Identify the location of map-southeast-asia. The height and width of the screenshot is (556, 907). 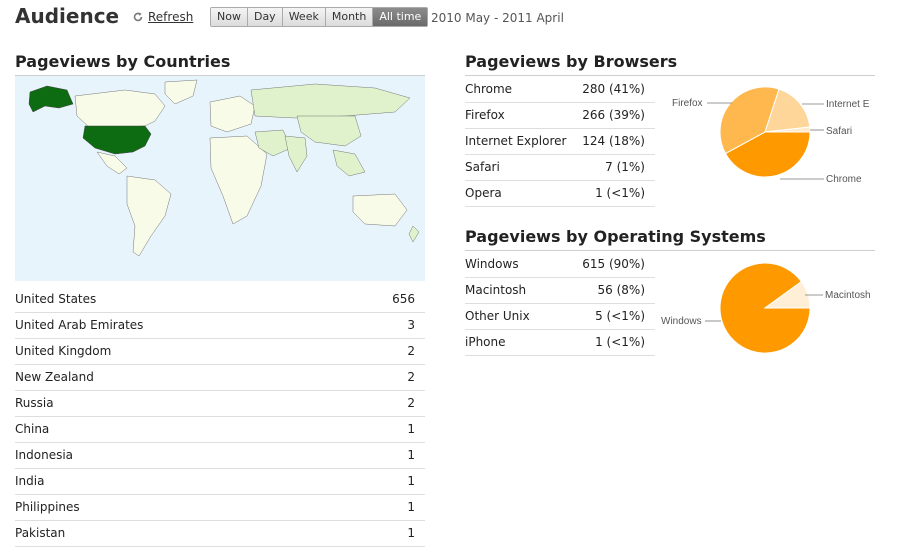
(349, 163).